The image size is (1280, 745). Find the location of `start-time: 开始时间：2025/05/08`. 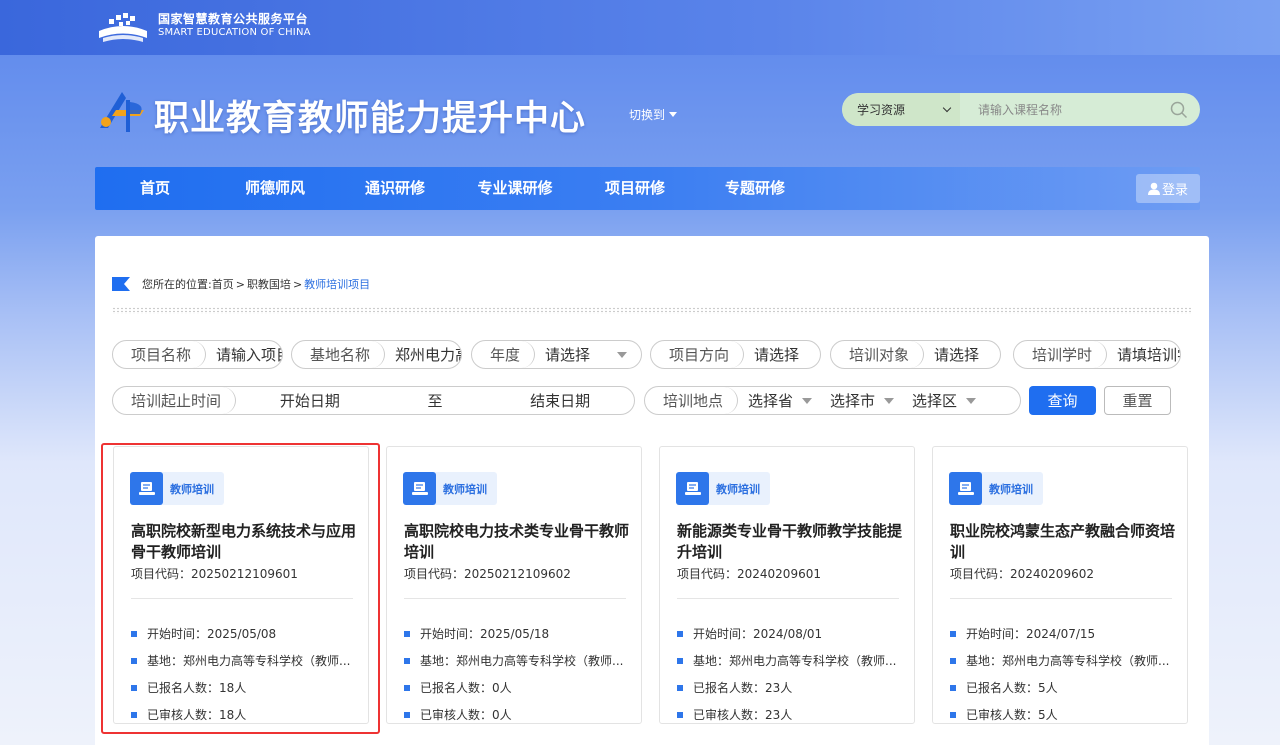

start-time: 开始时间：2025/05/08 is located at coordinates (246, 633).